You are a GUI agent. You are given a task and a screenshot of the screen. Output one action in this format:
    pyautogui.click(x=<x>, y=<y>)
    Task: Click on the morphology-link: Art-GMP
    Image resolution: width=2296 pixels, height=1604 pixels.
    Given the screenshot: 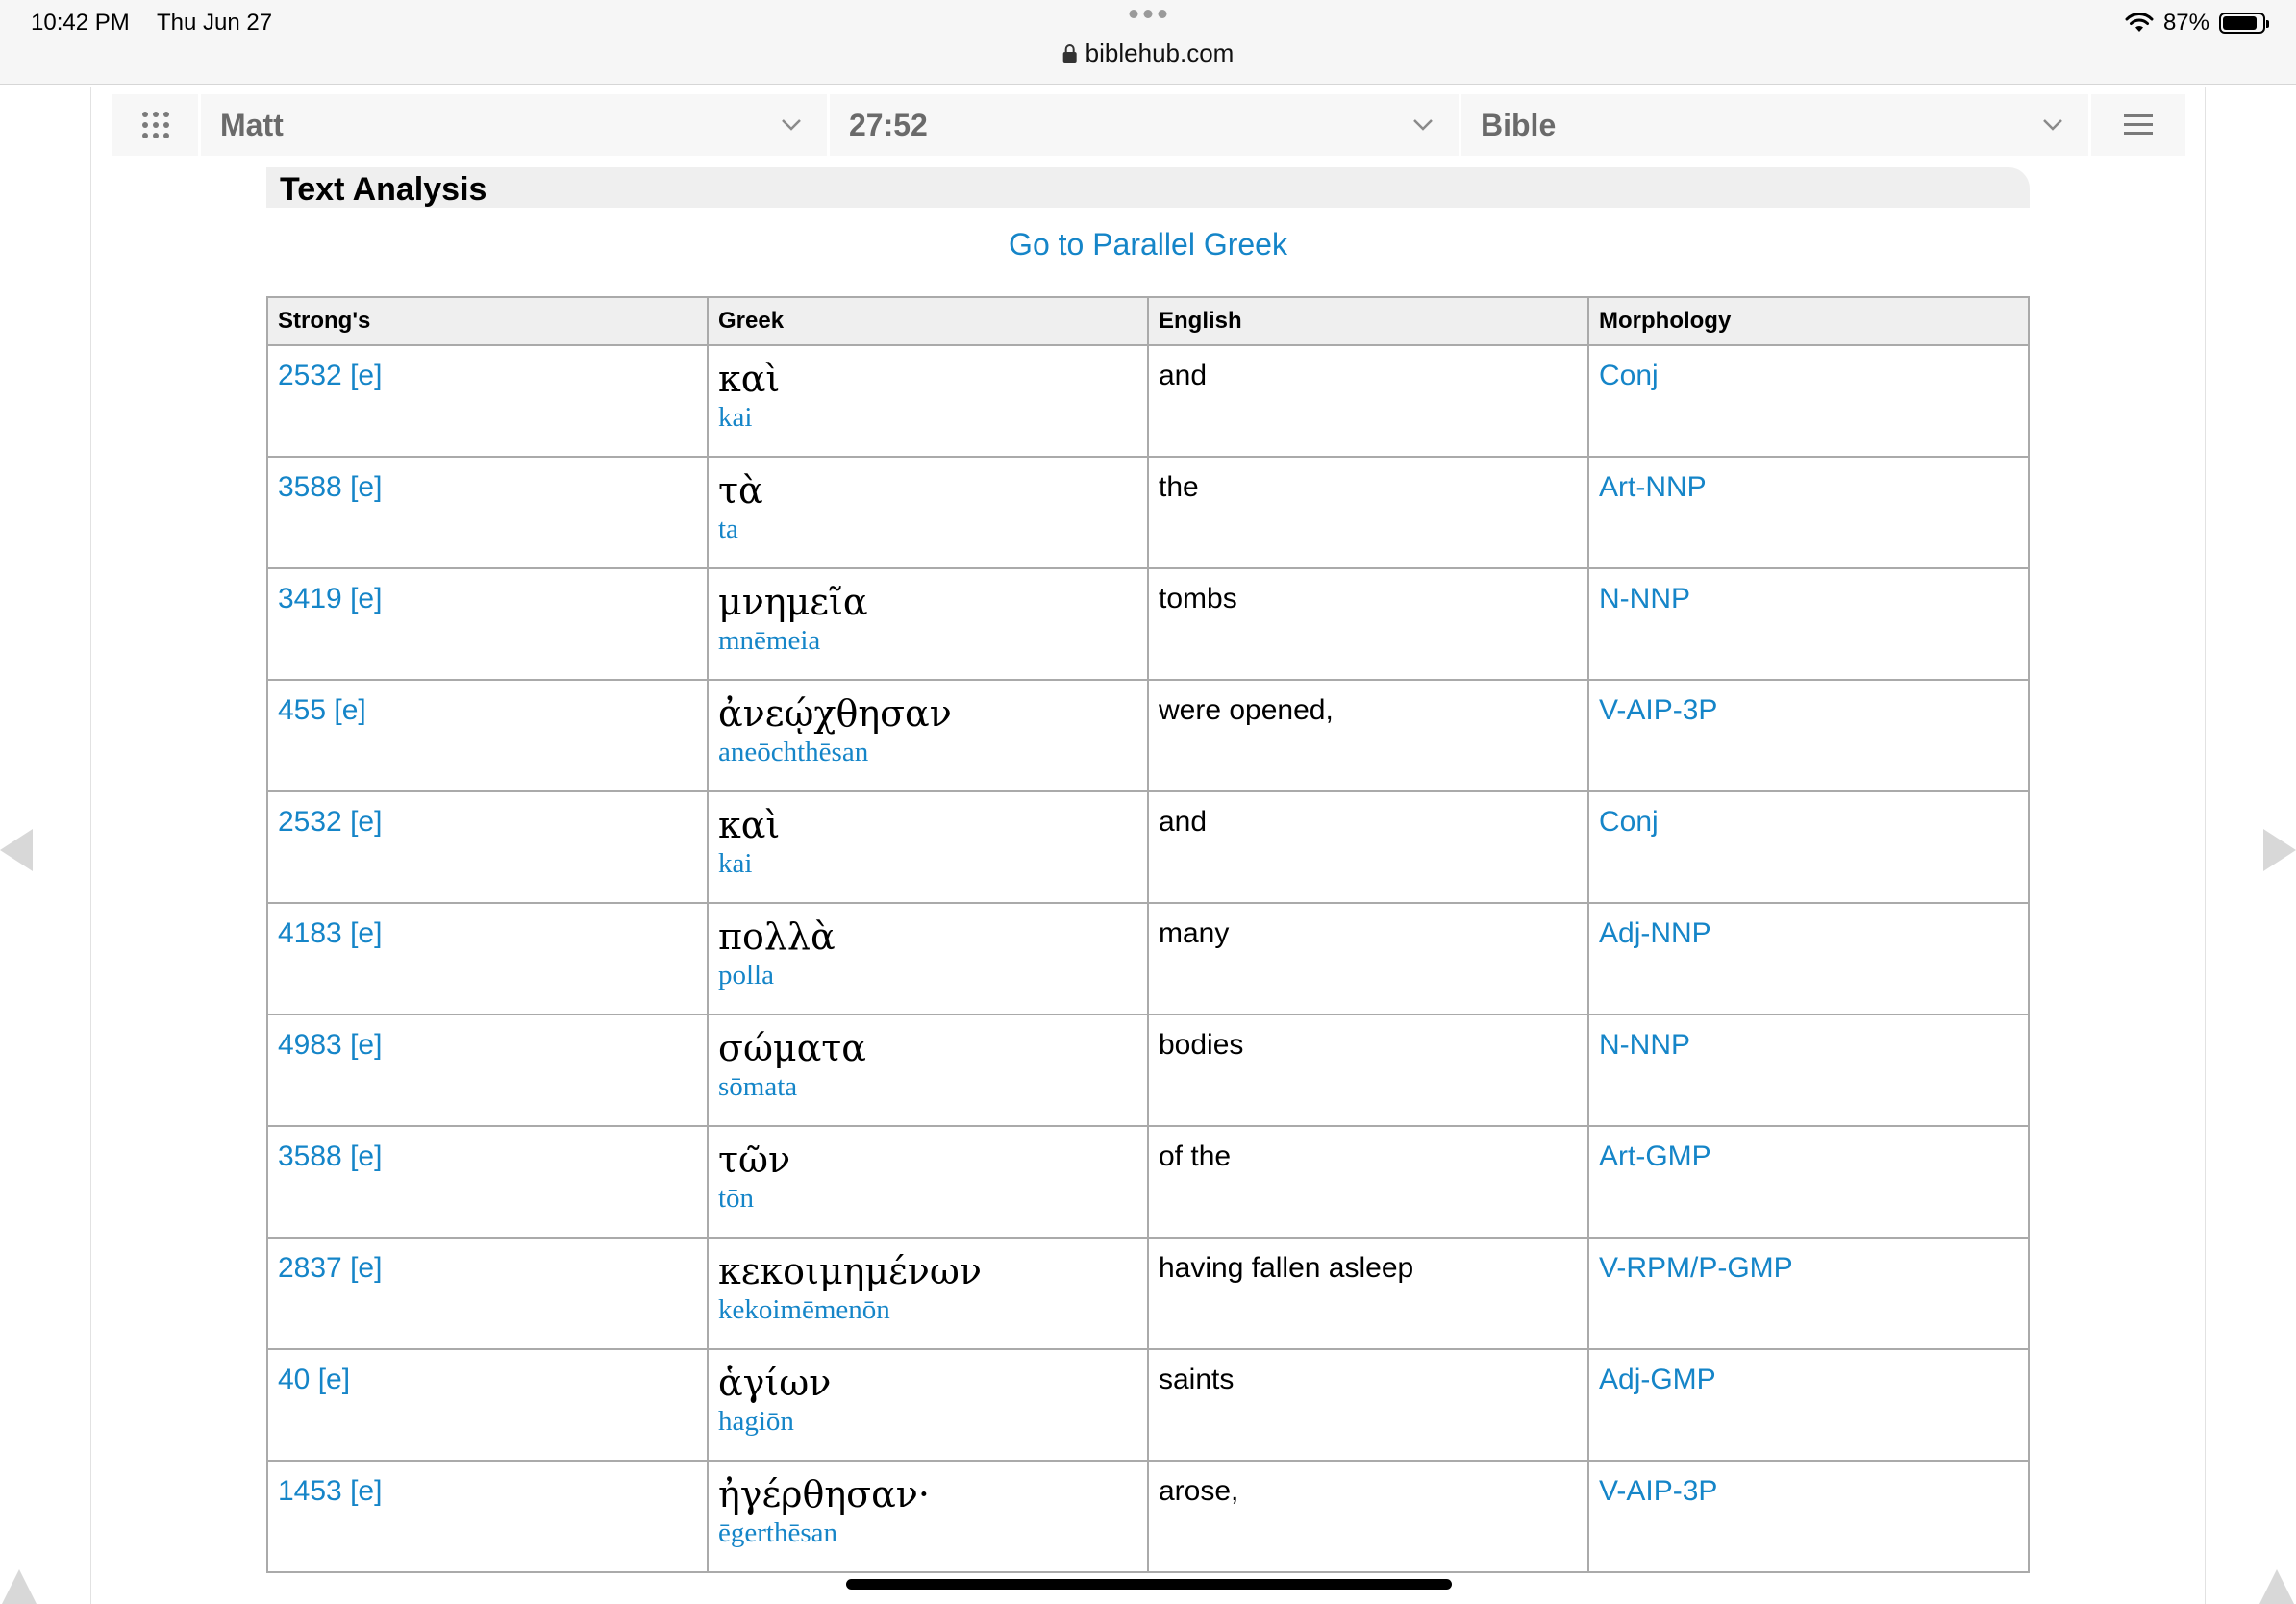 What is the action you would take?
    pyautogui.click(x=1655, y=1156)
    